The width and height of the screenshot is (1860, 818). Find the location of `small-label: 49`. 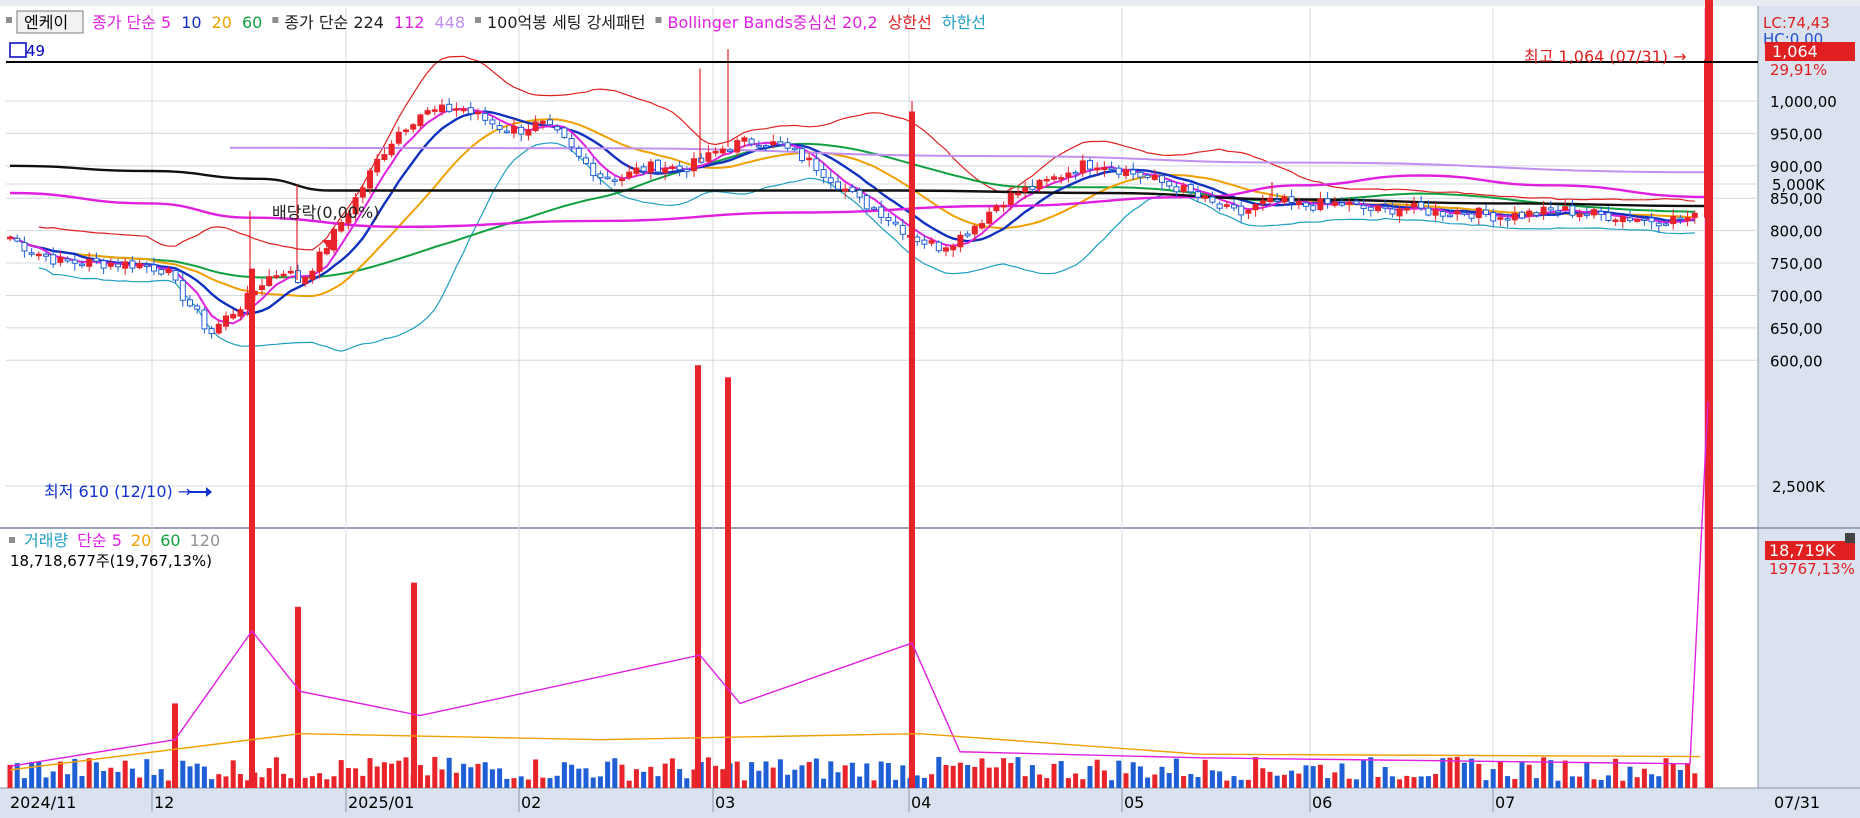

small-label: 49 is located at coordinates (35, 51).